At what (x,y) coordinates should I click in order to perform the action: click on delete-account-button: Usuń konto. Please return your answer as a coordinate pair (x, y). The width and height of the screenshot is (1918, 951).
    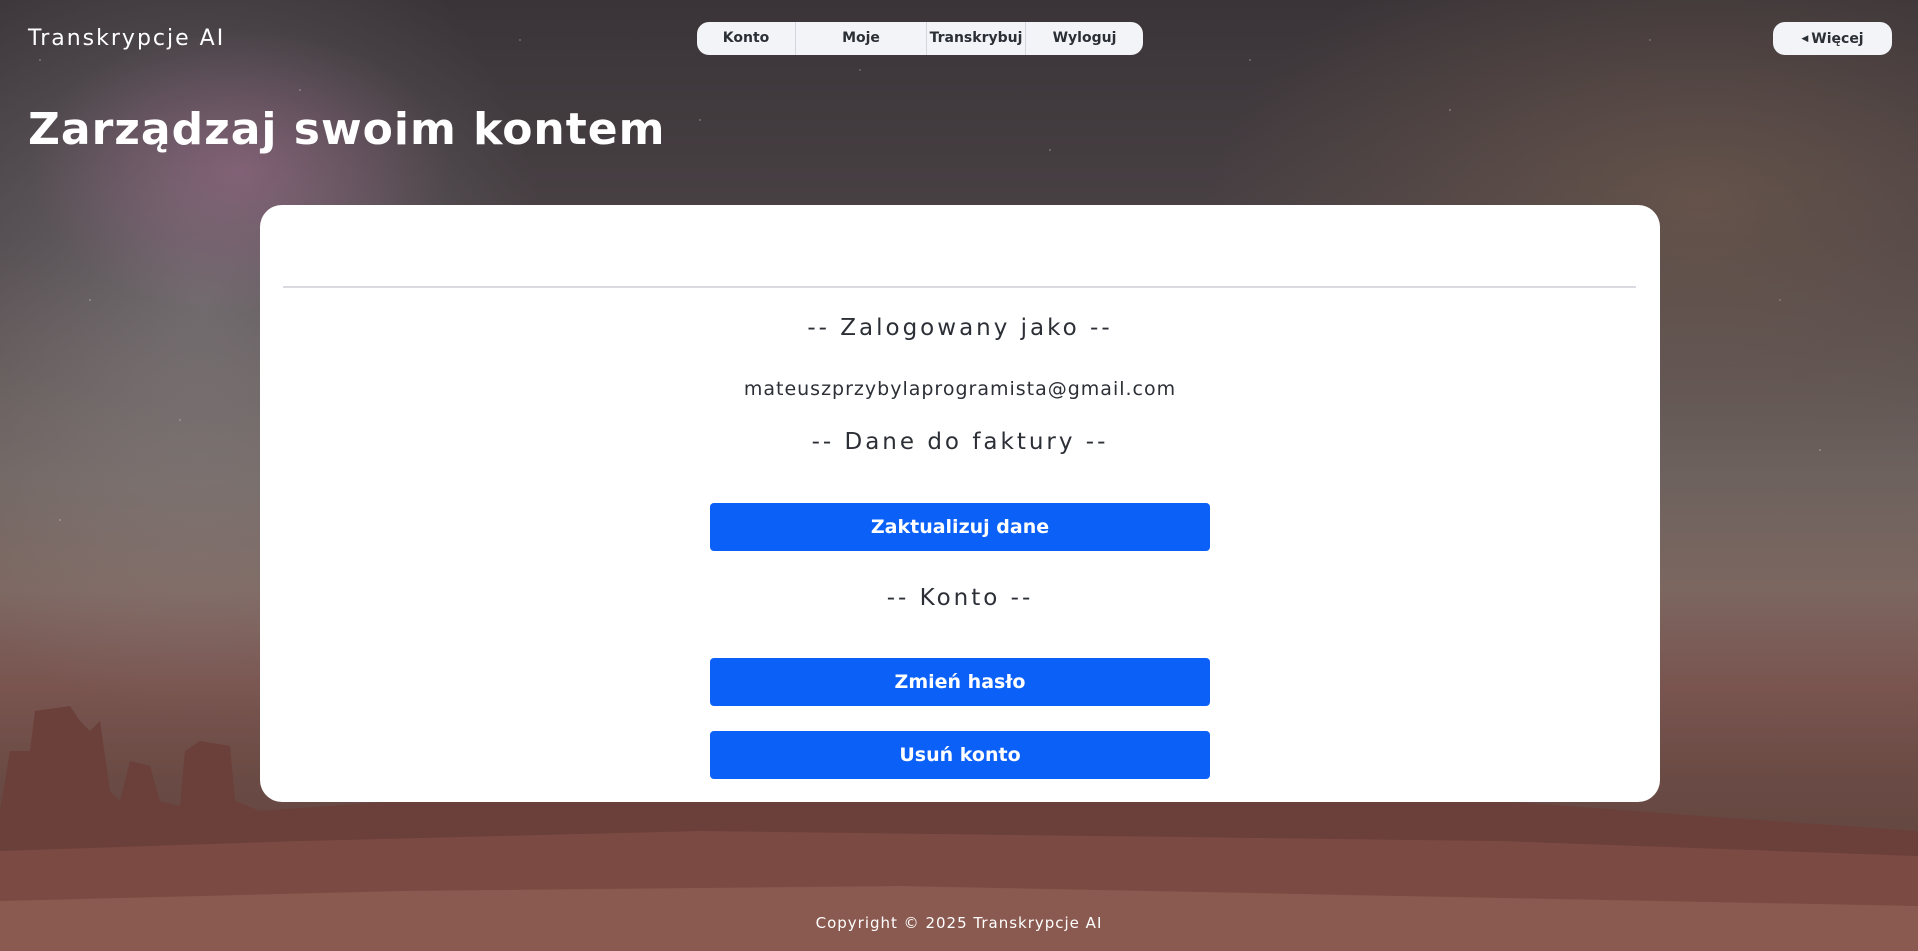
    Looking at the image, I should click on (960, 755).